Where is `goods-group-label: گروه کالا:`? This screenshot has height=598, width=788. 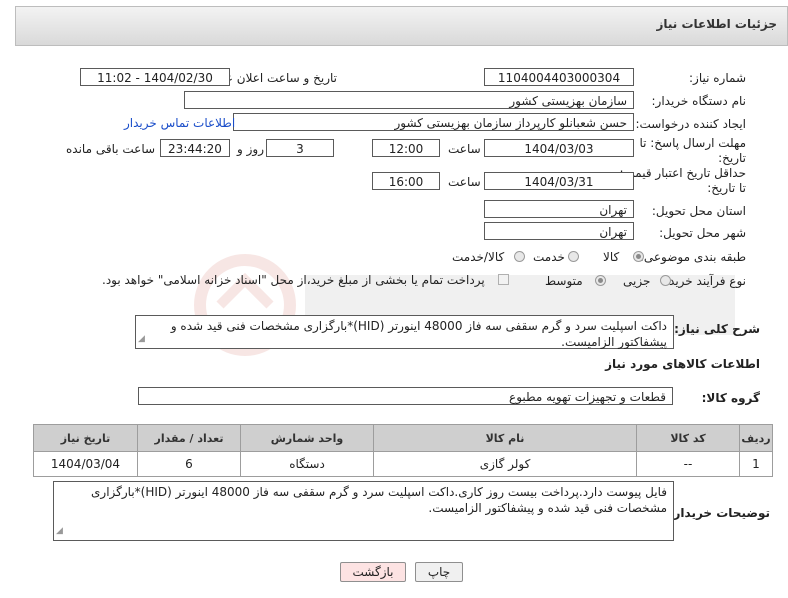 goods-group-label: گروه کالا: is located at coordinates (730, 398).